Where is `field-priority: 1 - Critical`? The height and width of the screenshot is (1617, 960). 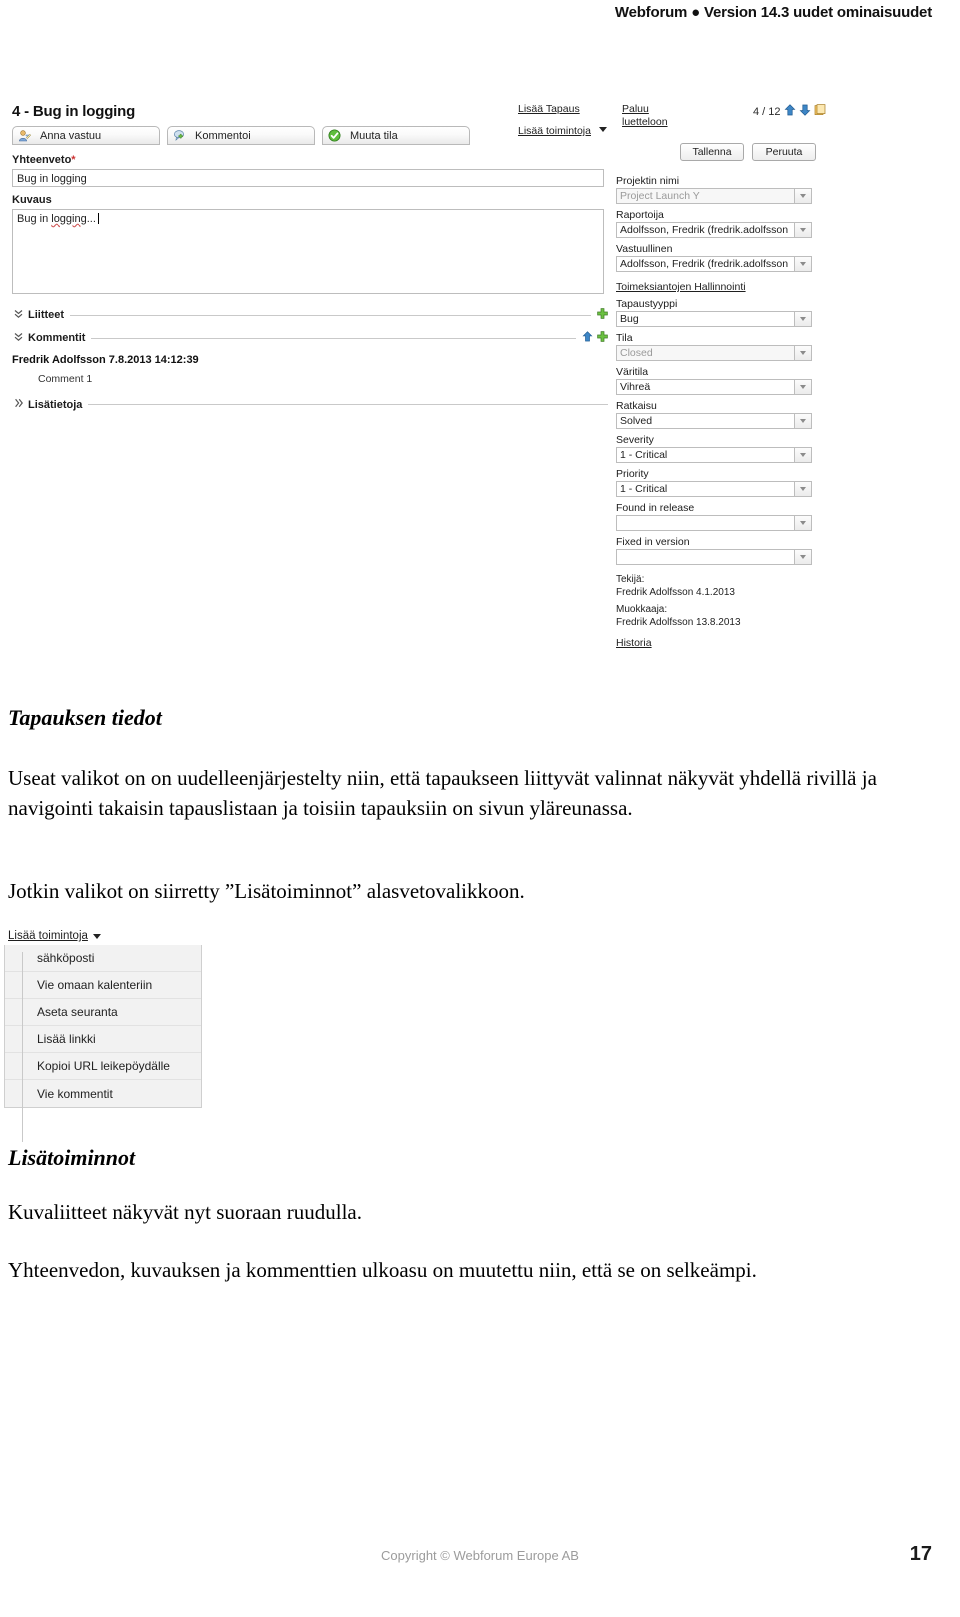
field-priority: 1 - Critical is located at coordinates (714, 489).